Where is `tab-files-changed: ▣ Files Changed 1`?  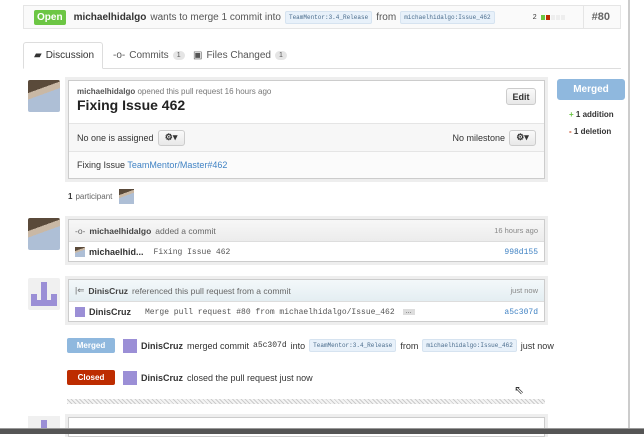
tab-files-changed: ▣ Files Changed 1 is located at coordinates (240, 55).